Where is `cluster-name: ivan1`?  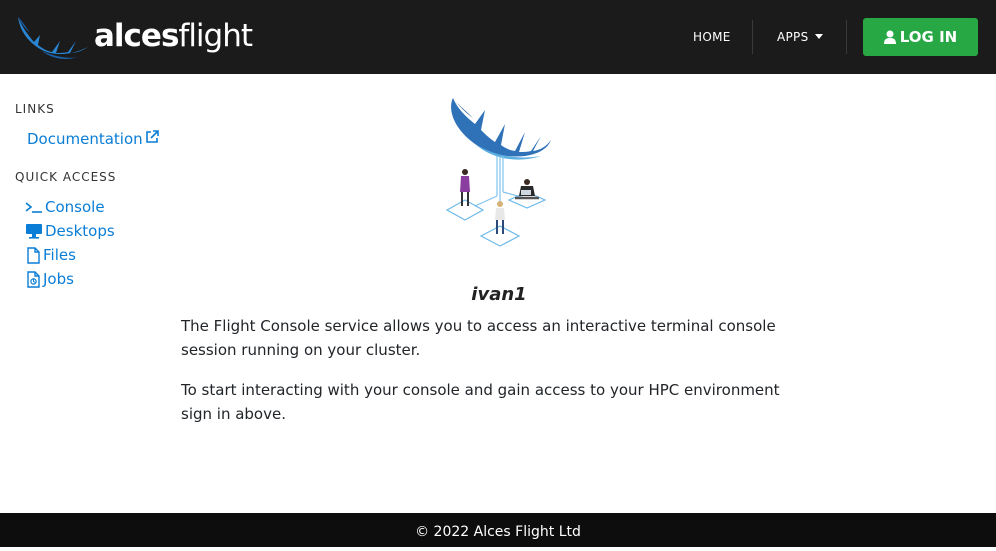
cluster-name: ivan1 is located at coordinates (499, 294).